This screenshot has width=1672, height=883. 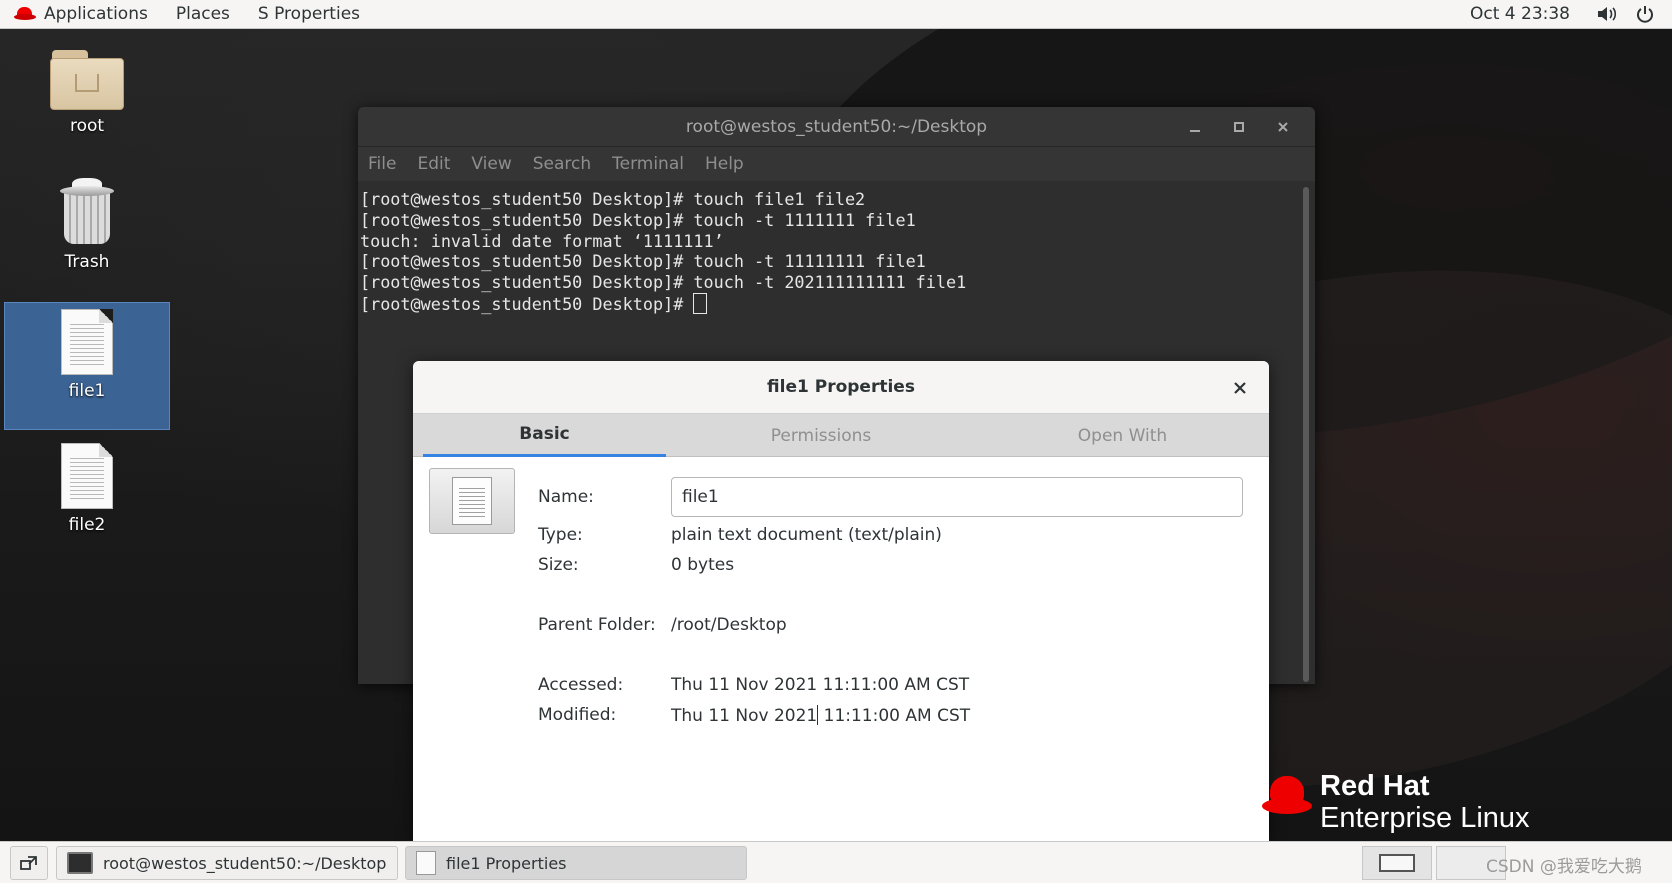 What do you see at coordinates (1645, 14) in the screenshot?
I see `power-icon` at bounding box center [1645, 14].